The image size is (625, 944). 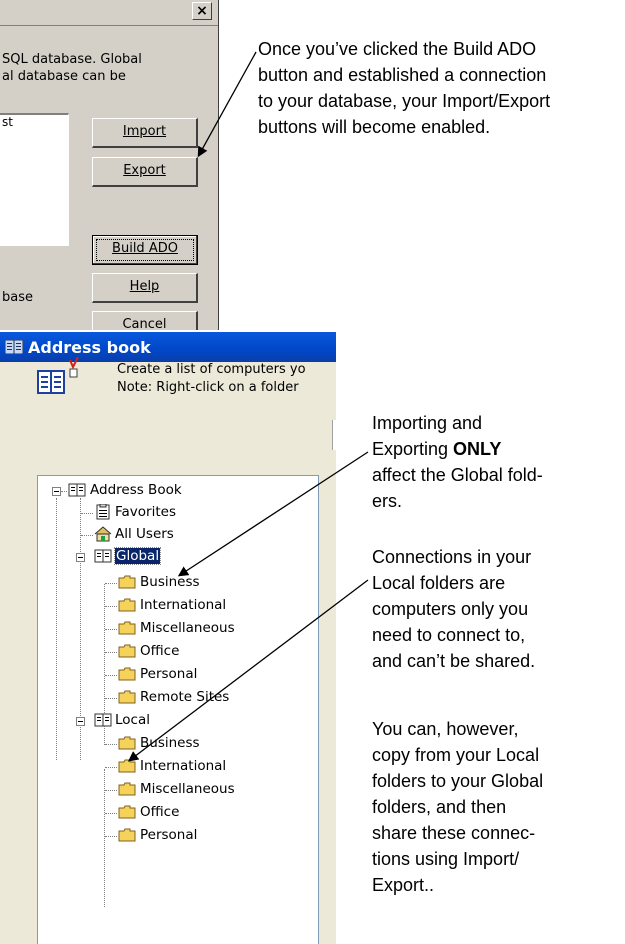 I want to click on arrow-to-local-folder, so click(x=248, y=670).